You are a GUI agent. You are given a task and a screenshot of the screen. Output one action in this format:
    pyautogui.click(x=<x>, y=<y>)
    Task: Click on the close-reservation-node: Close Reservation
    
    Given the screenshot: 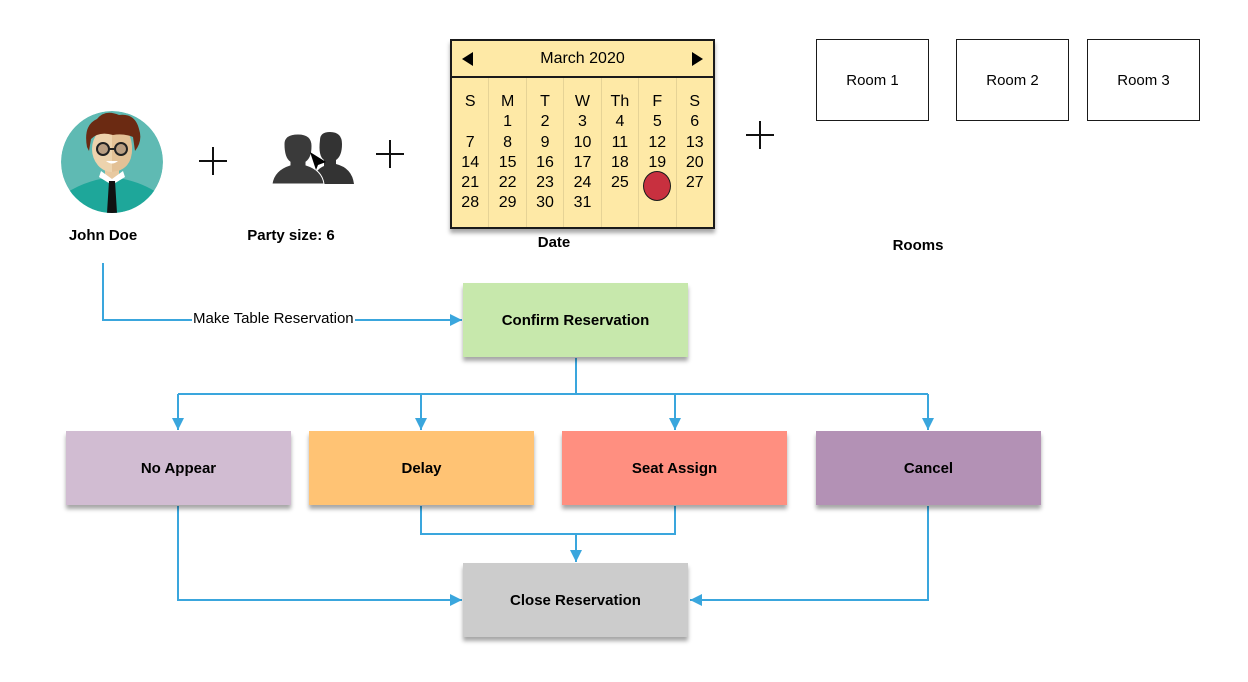 What is the action you would take?
    pyautogui.click(x=575, y=600)
    